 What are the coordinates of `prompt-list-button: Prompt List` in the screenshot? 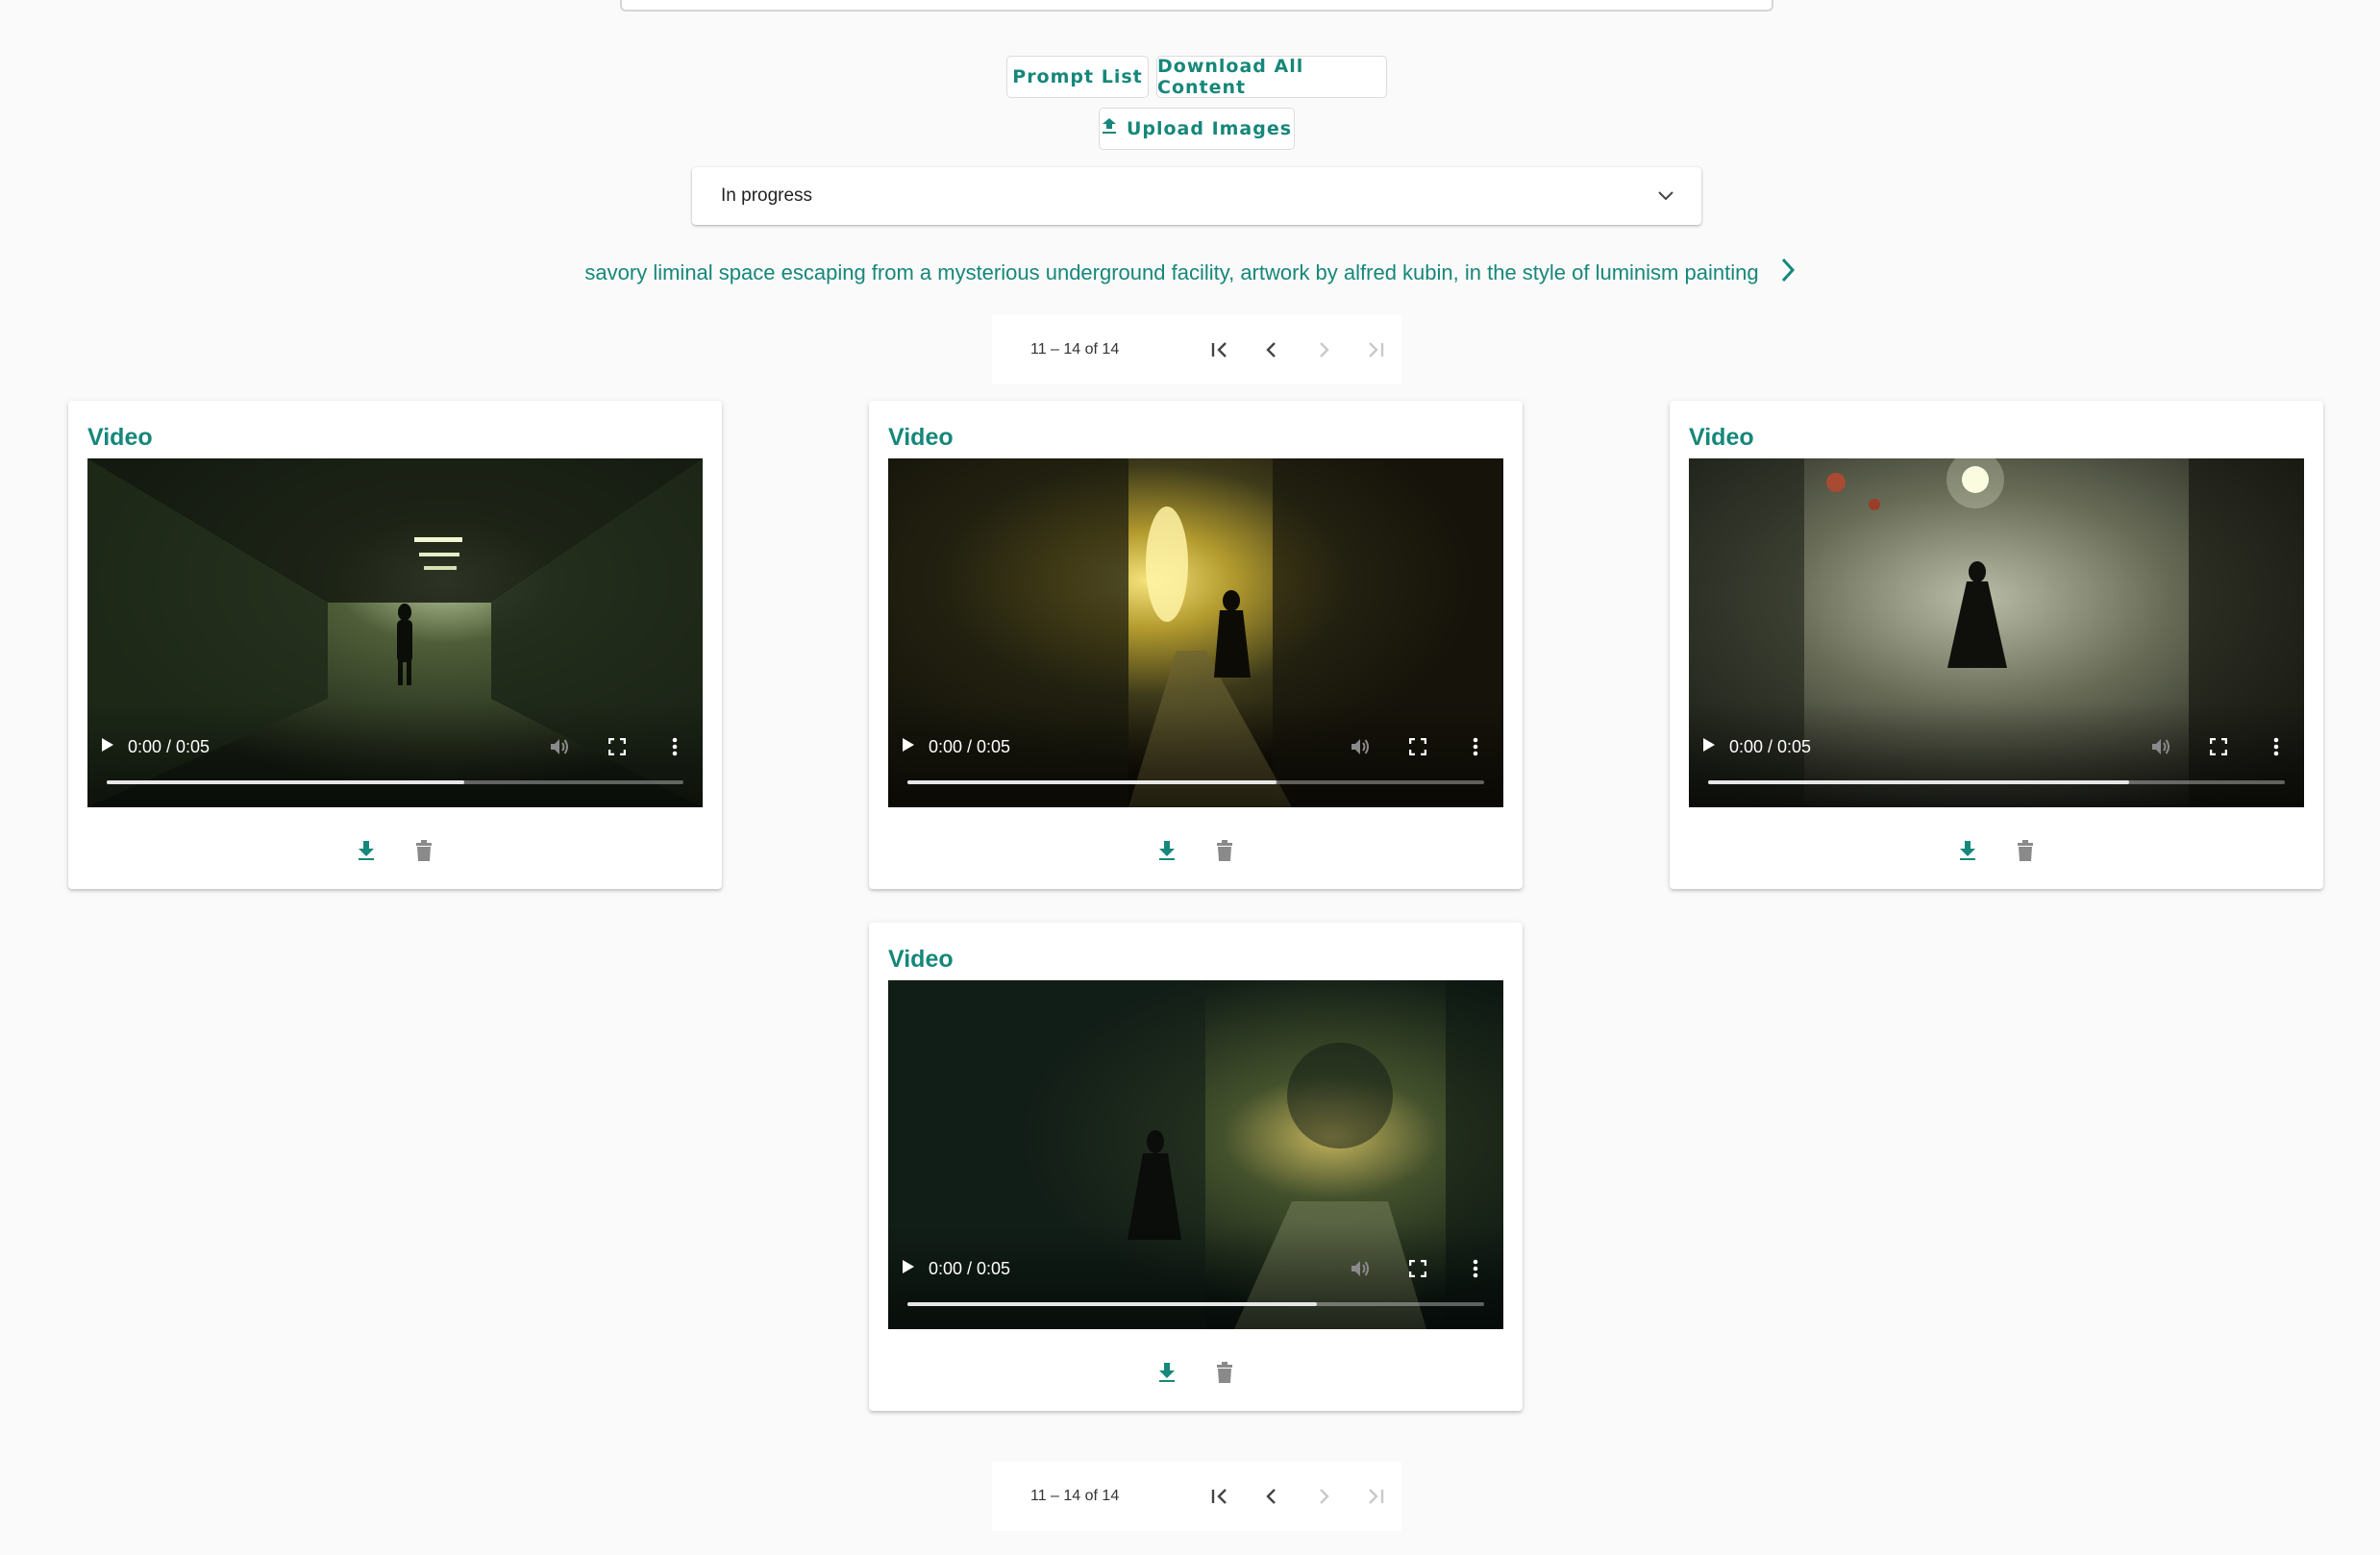 It's located at (1077, 77).